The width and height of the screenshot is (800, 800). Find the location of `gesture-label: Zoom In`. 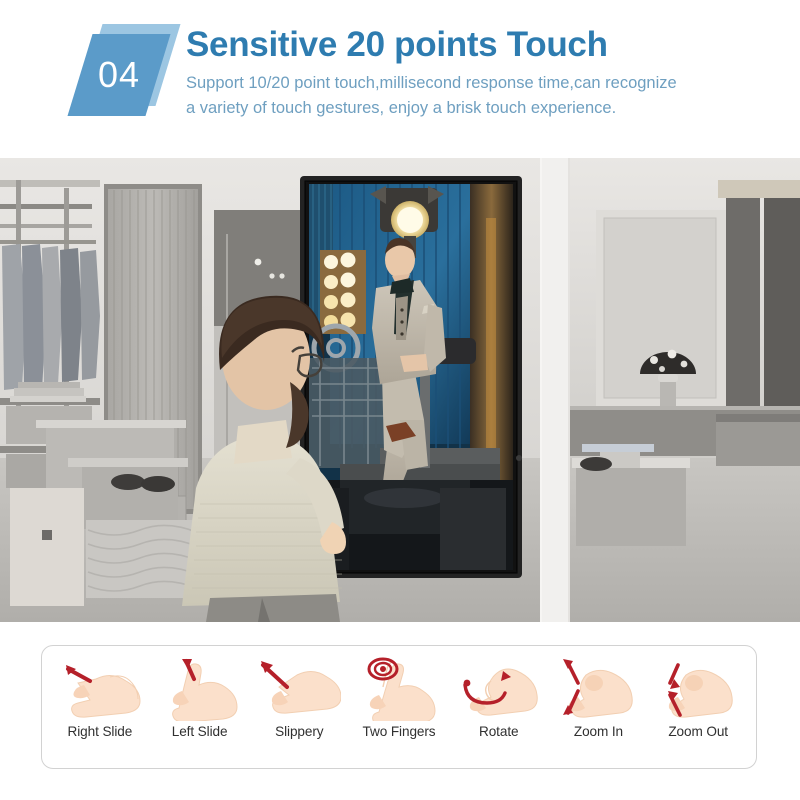

gesture-label: Zoom In is located at coordinates (598, 731).